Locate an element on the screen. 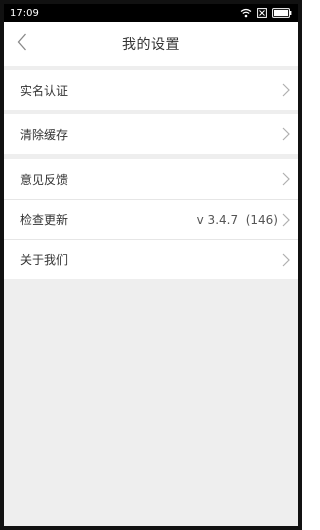  about-us-item: 关于我们 is located at coordinates (151, 259).